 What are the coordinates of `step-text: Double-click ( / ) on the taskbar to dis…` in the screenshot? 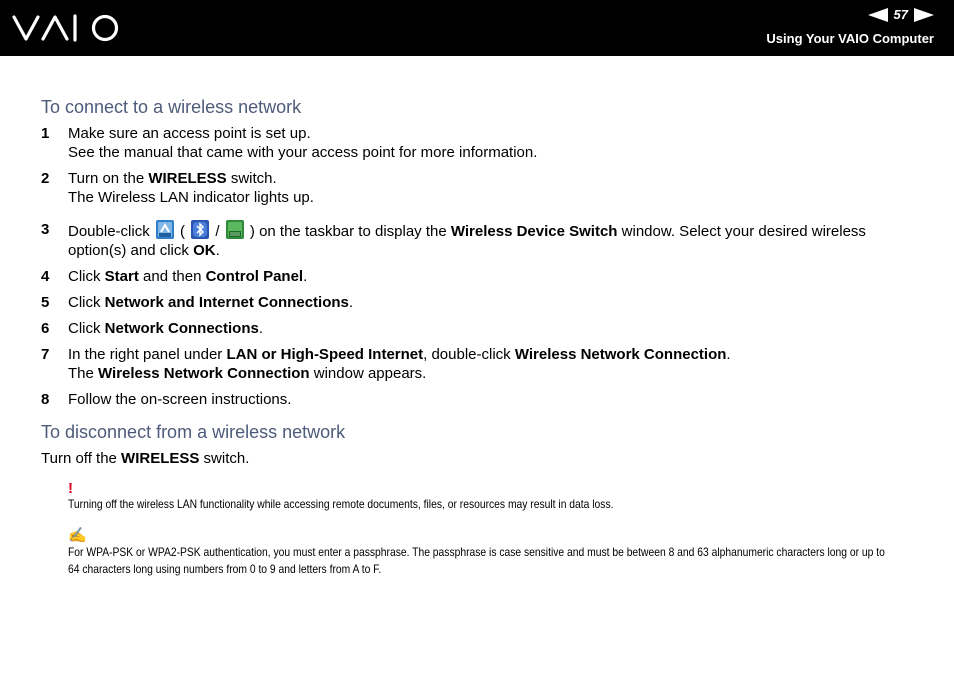 It's located at (494, 240).